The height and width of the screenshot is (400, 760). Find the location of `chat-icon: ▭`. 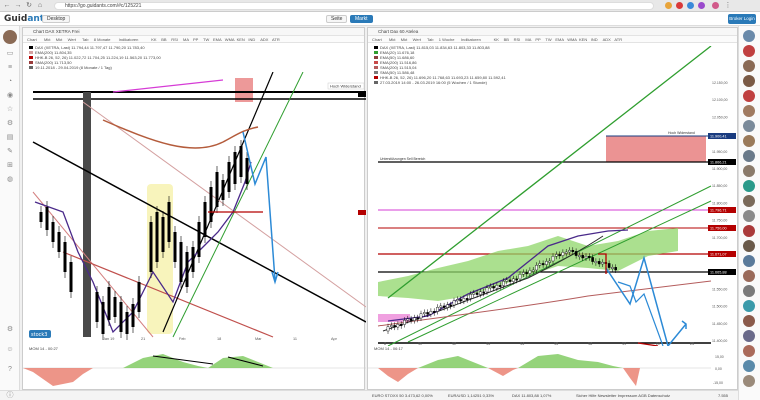

chat-icon: ▭ is located at coordinates (10, 54).